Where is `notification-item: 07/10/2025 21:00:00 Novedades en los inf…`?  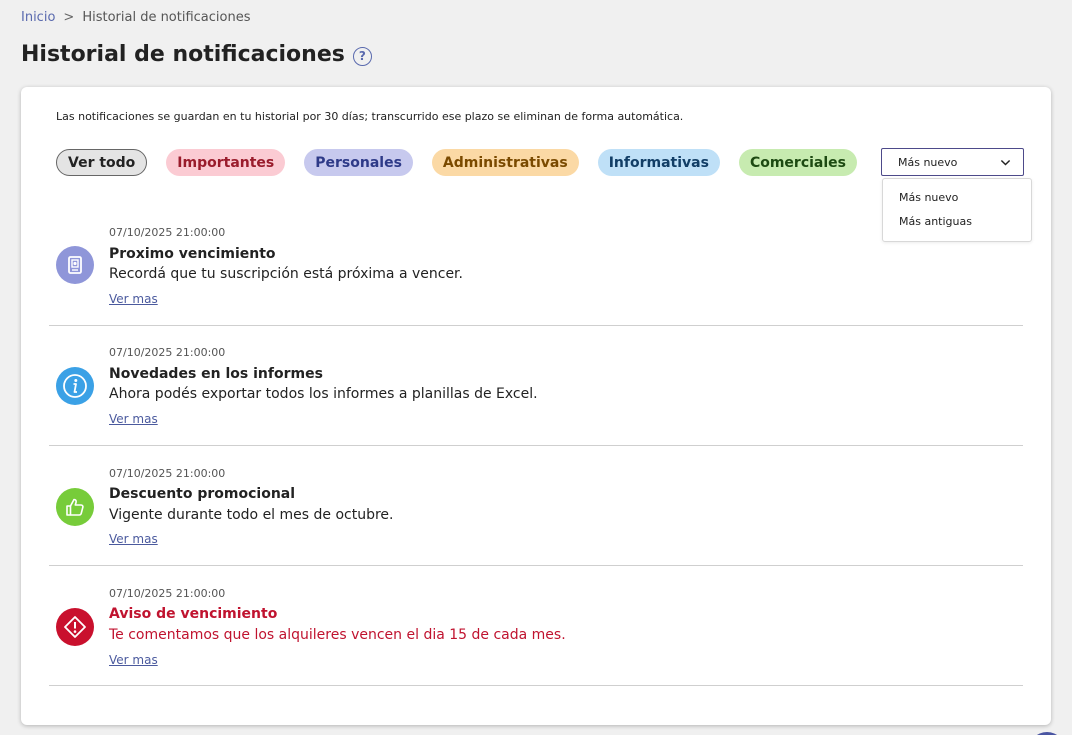 notification-item: 07/10/2025 21:00:00 Novedades en los inf… is located at coordinates (536, 386).